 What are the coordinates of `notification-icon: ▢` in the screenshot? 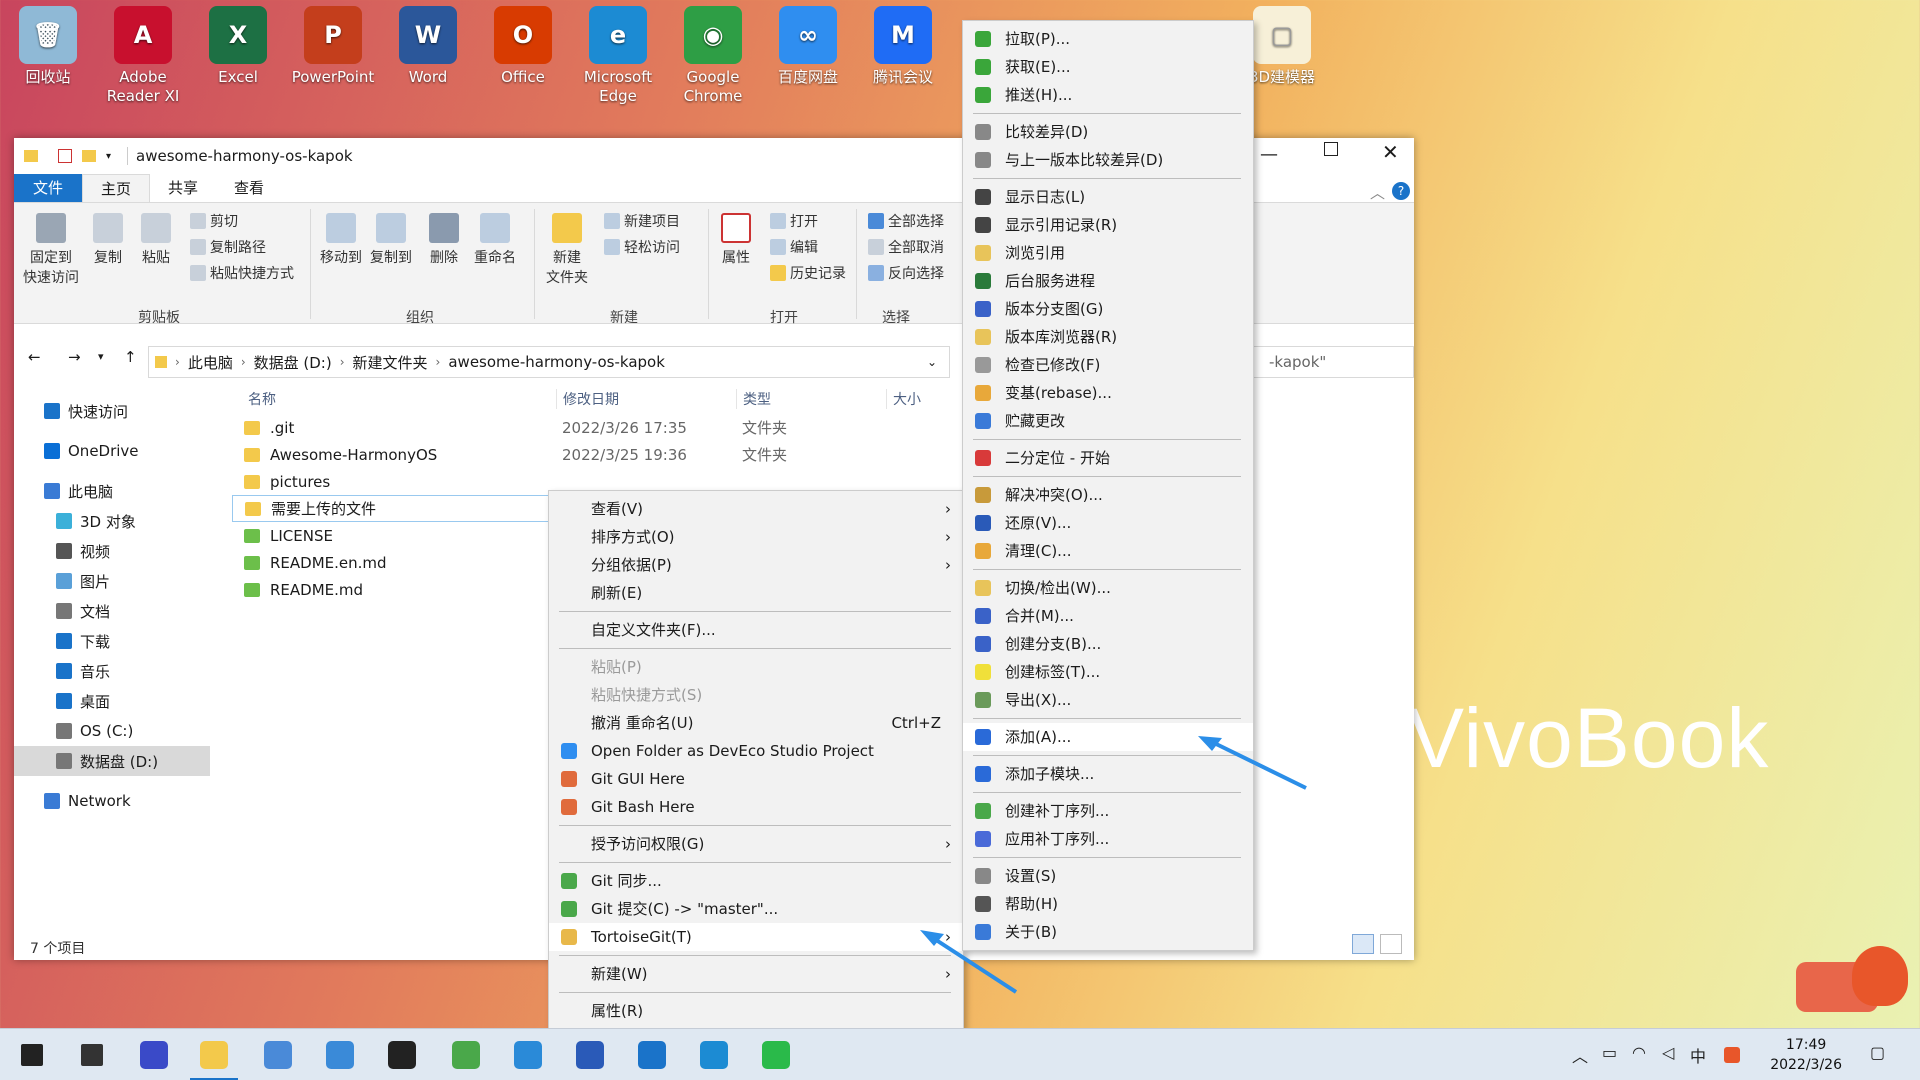 It's located at (1877, 1052).